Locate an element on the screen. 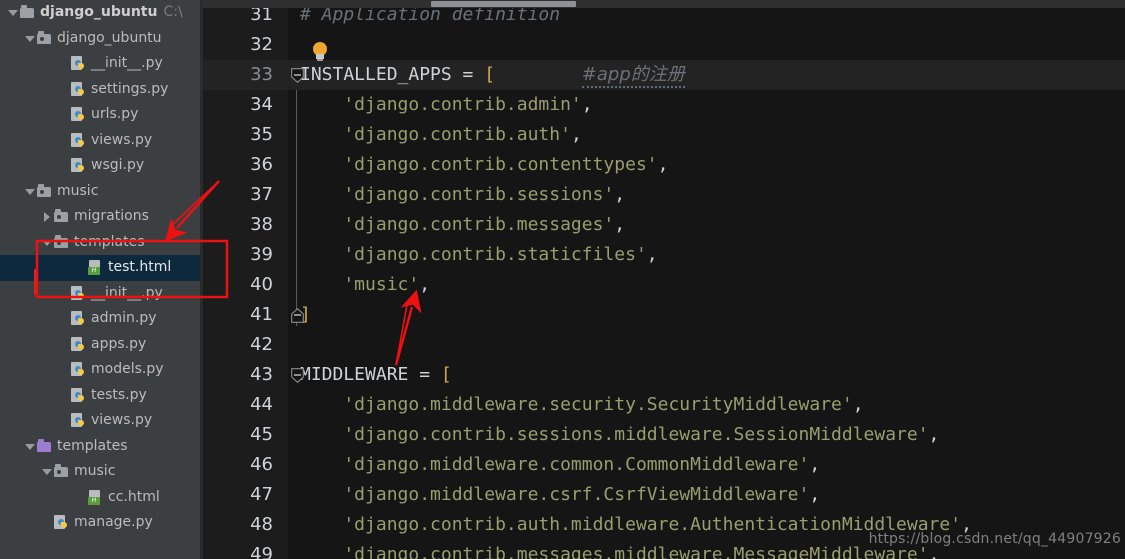 The width and height of the screenshot is (1125, 559). tree-row-django-ubuntu: django_ubuntu is located at coordinates (100, 39).